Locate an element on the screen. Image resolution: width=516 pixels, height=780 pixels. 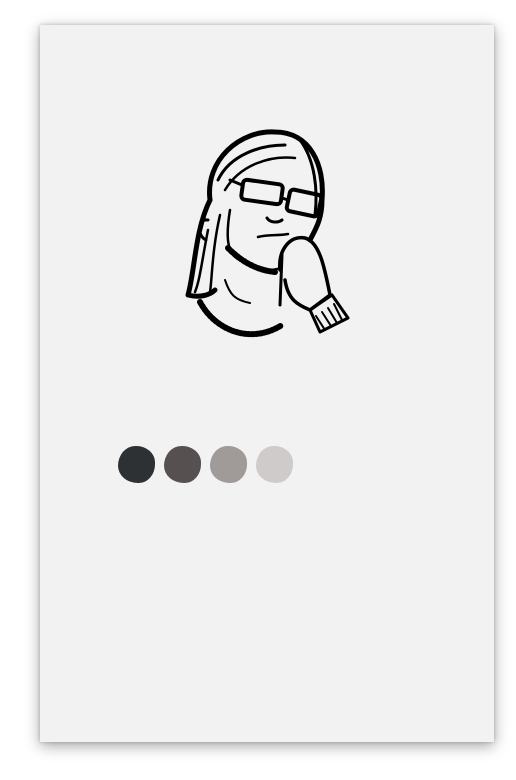
color-palette is located at coordinates (205, 464).